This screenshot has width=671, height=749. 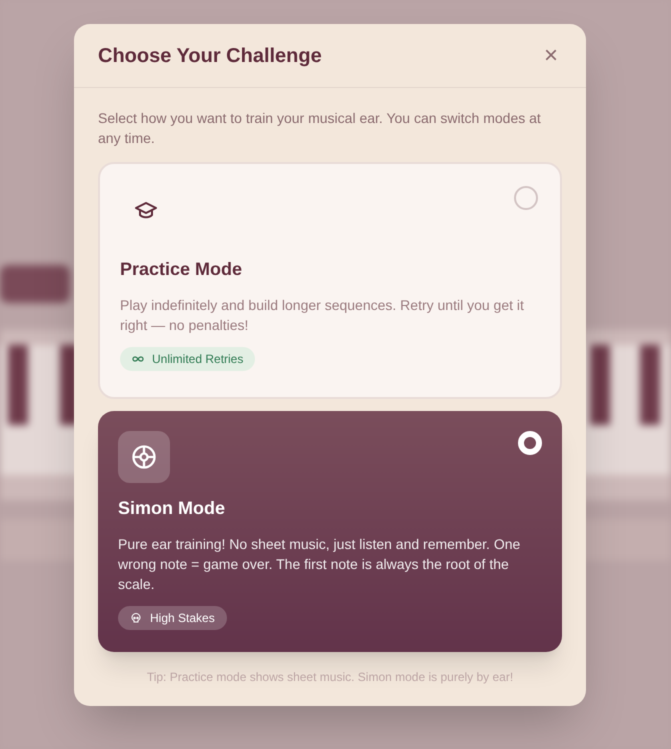 What do you see at coordinates (182, 618) in the screenshot?
I see `badge-label: High Stakes` at bounding box center [182, 618].